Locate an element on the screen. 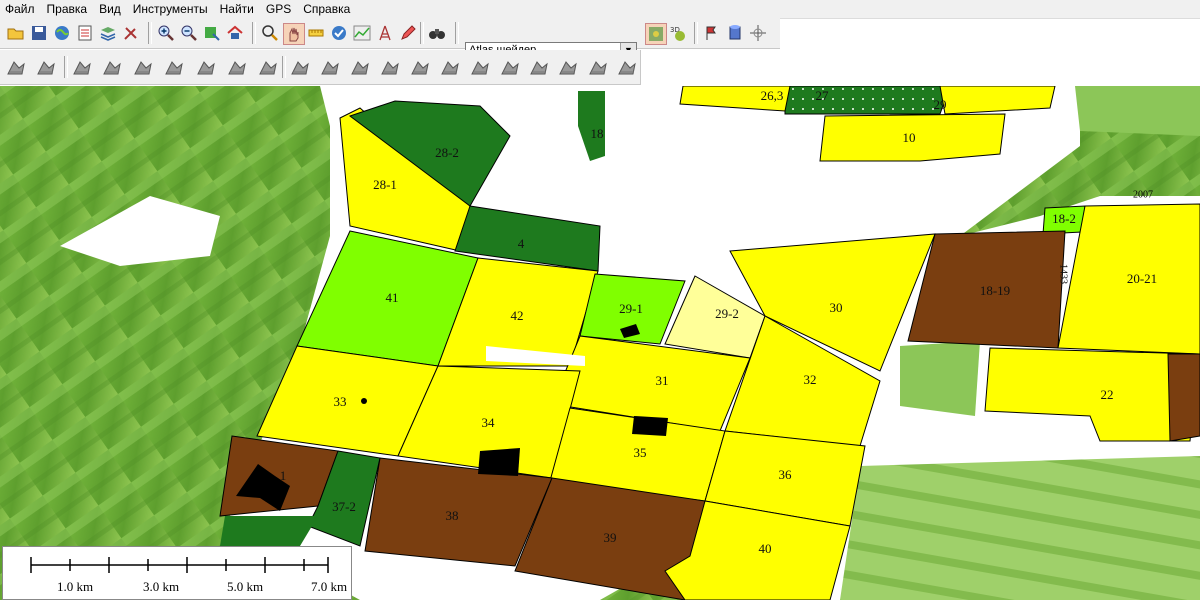 The image size is (1200, 600). cylinder-icon is located at coordinates (735, 33).